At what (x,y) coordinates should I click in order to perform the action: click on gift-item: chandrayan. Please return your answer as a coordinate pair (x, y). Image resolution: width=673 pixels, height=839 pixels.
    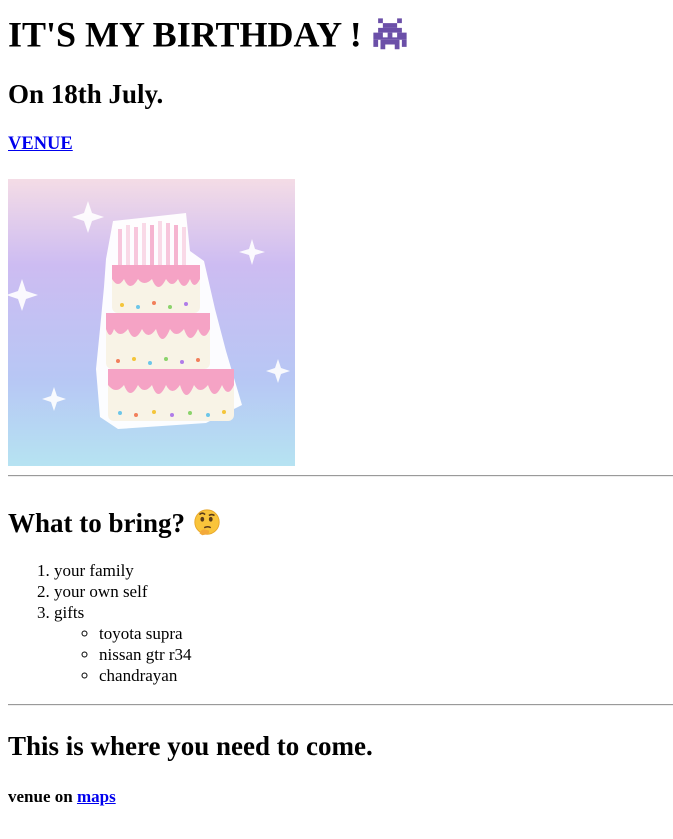
    Looking at the image, I should click on (145, 675).